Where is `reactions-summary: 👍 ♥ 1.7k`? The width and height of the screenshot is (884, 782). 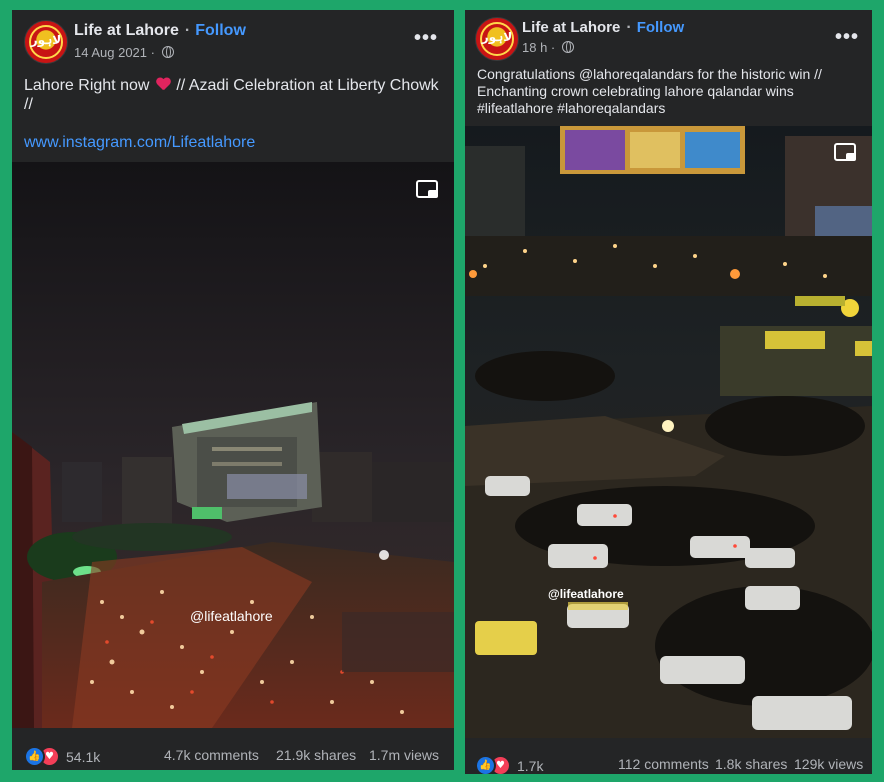 reactions-summary: 👍 ♥ 1.7k is located at coordinates (509, 764).